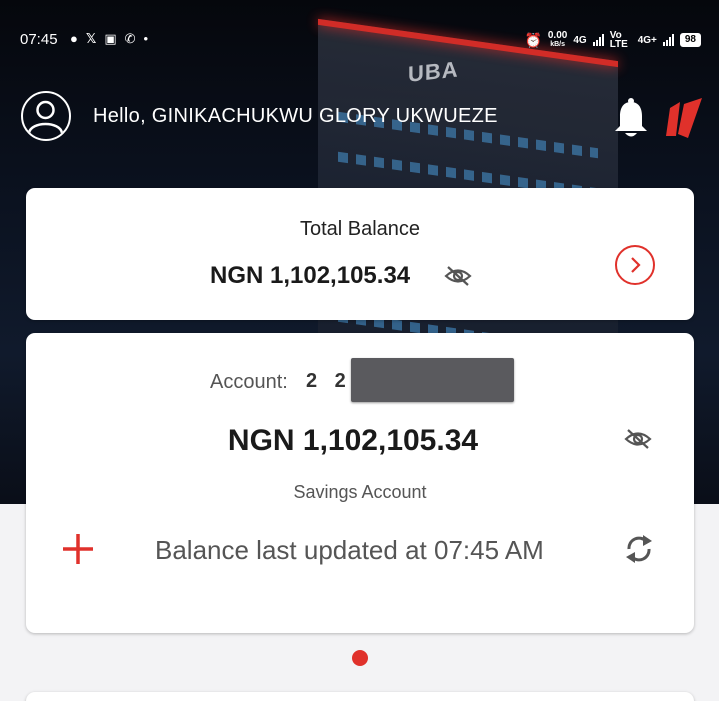 The image size is (719, 701). I want to click on profile-avatar-icon, so click(46, 116).